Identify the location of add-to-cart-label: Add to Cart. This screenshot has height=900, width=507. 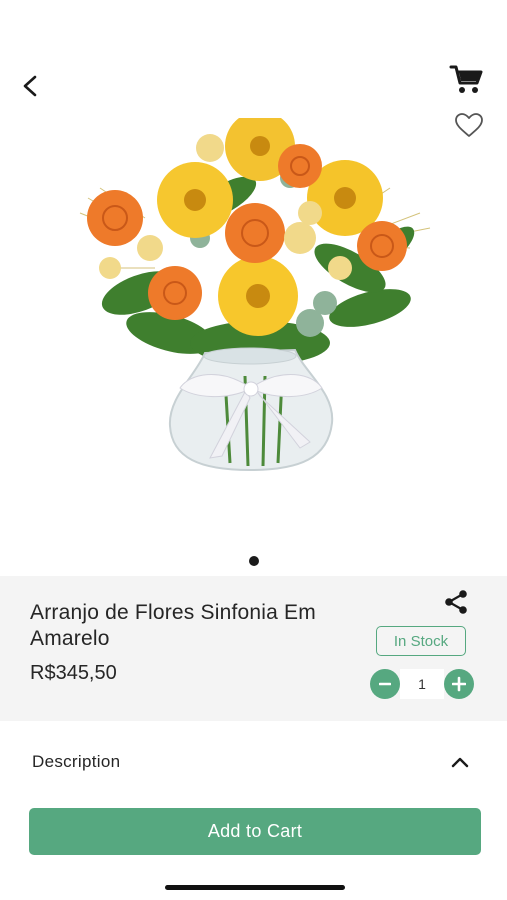
(255, 831).